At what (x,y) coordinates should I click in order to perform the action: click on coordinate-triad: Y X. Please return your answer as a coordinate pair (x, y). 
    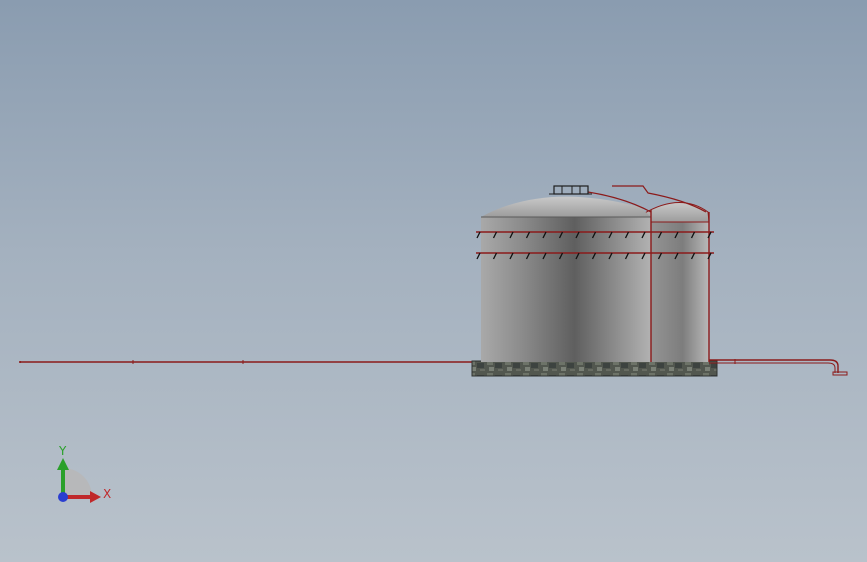
    Looking at the image, I should click on (84, 473).